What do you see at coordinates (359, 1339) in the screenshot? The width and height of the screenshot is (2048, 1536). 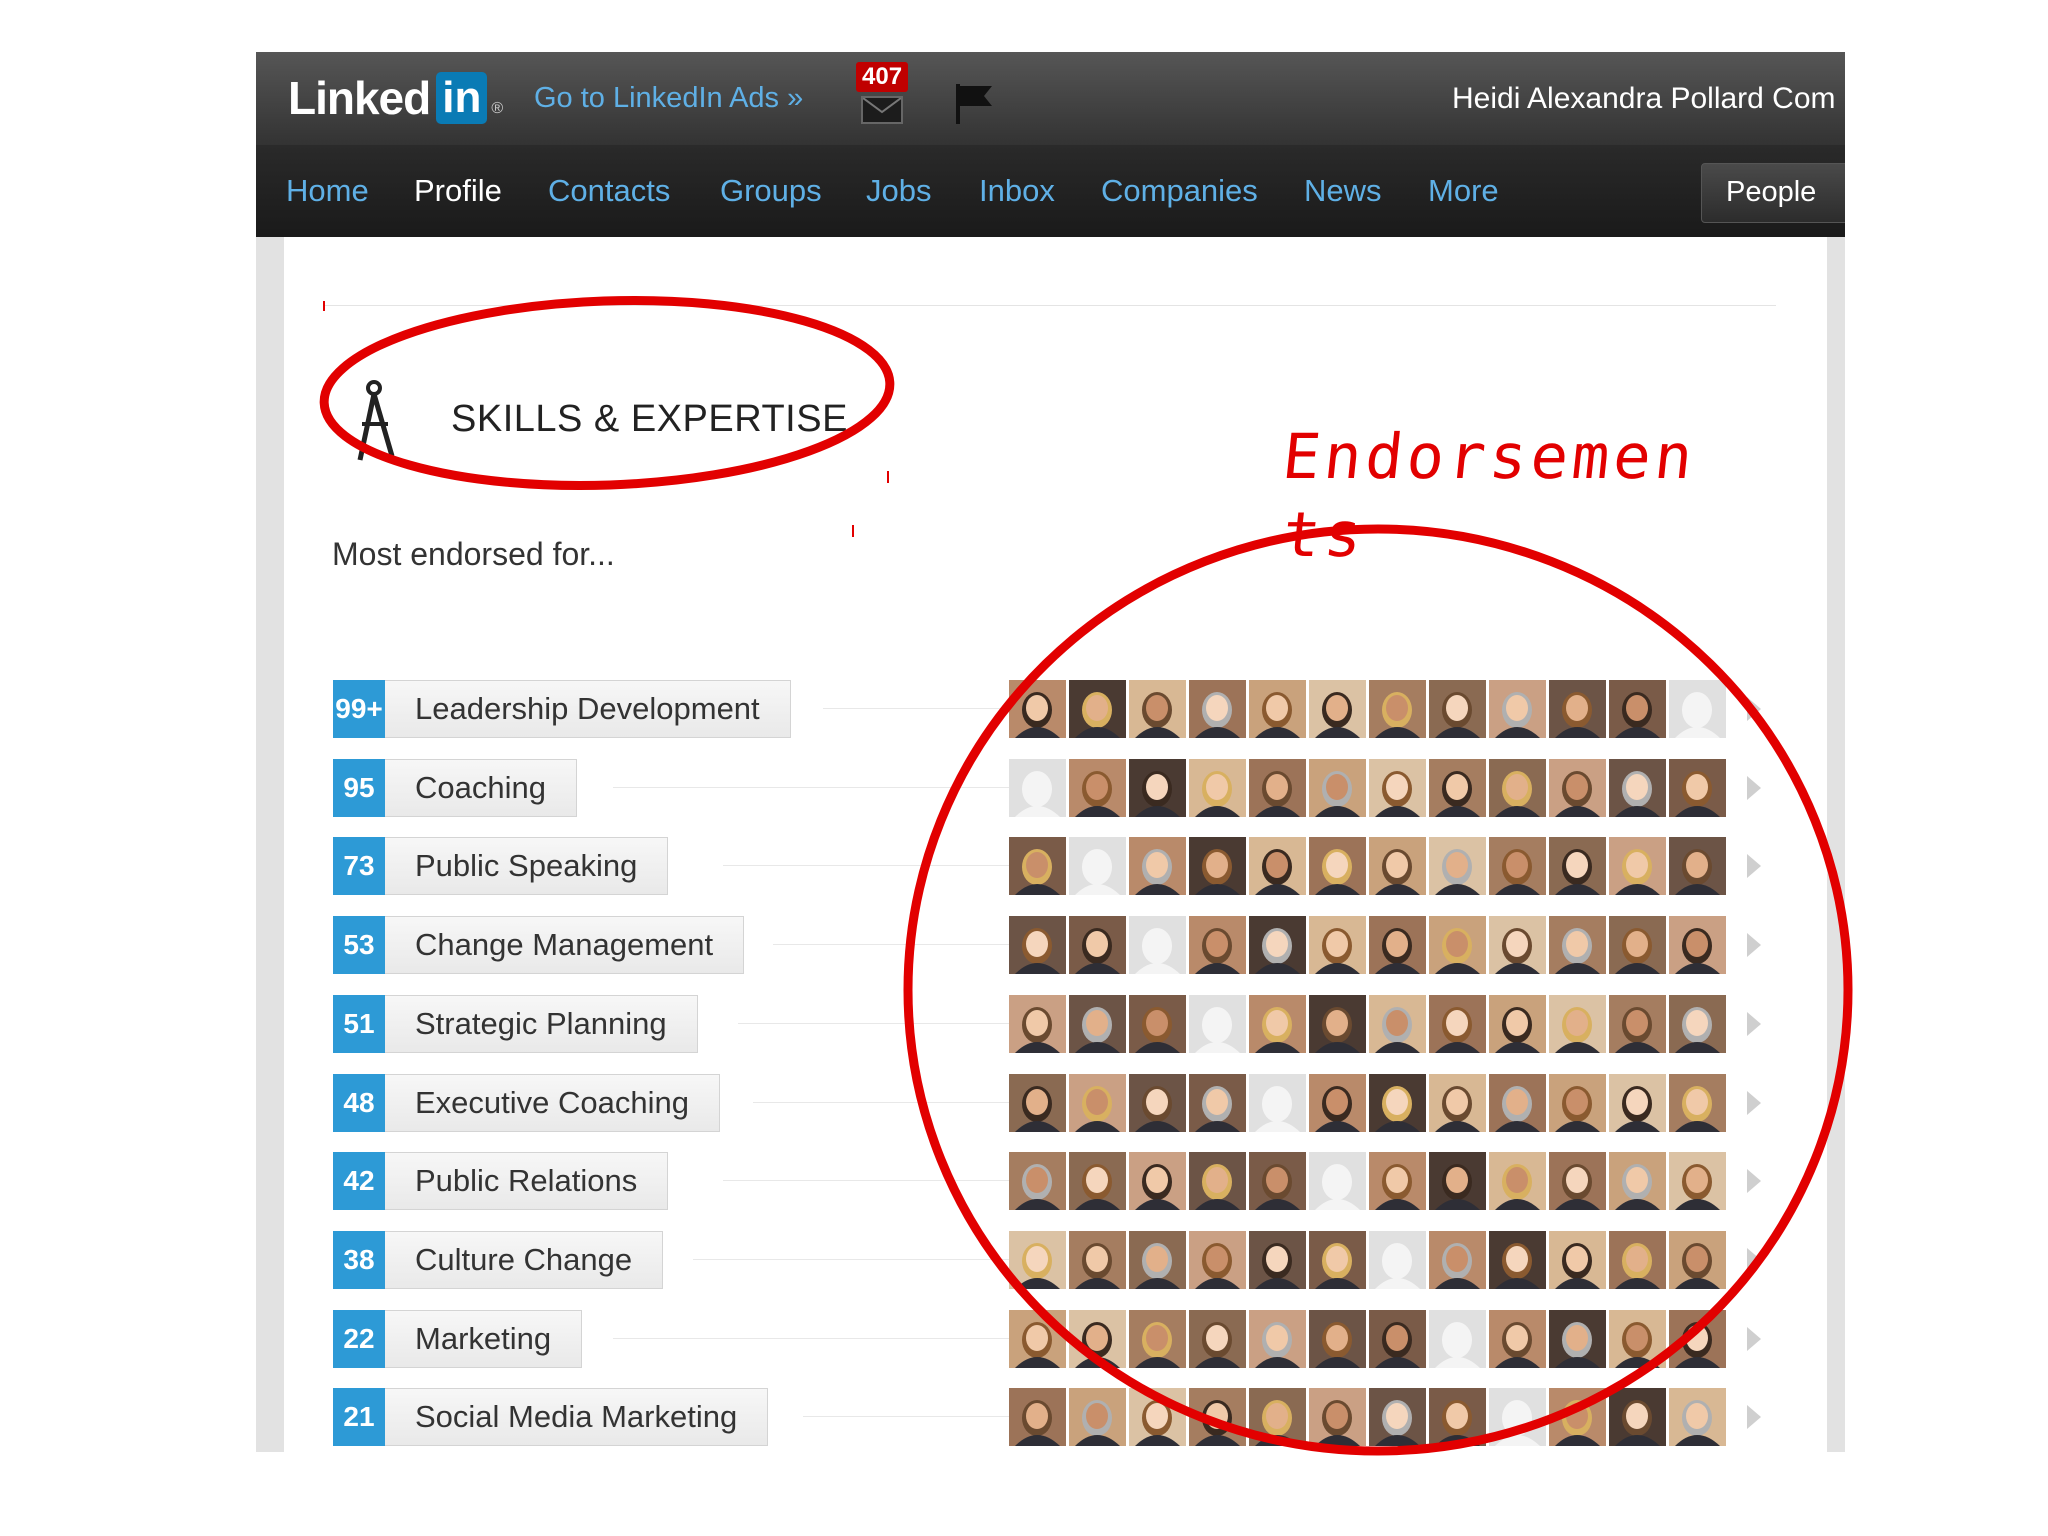 I see `endorsement-count-badge: 22` at bounding box center [359, 1339].